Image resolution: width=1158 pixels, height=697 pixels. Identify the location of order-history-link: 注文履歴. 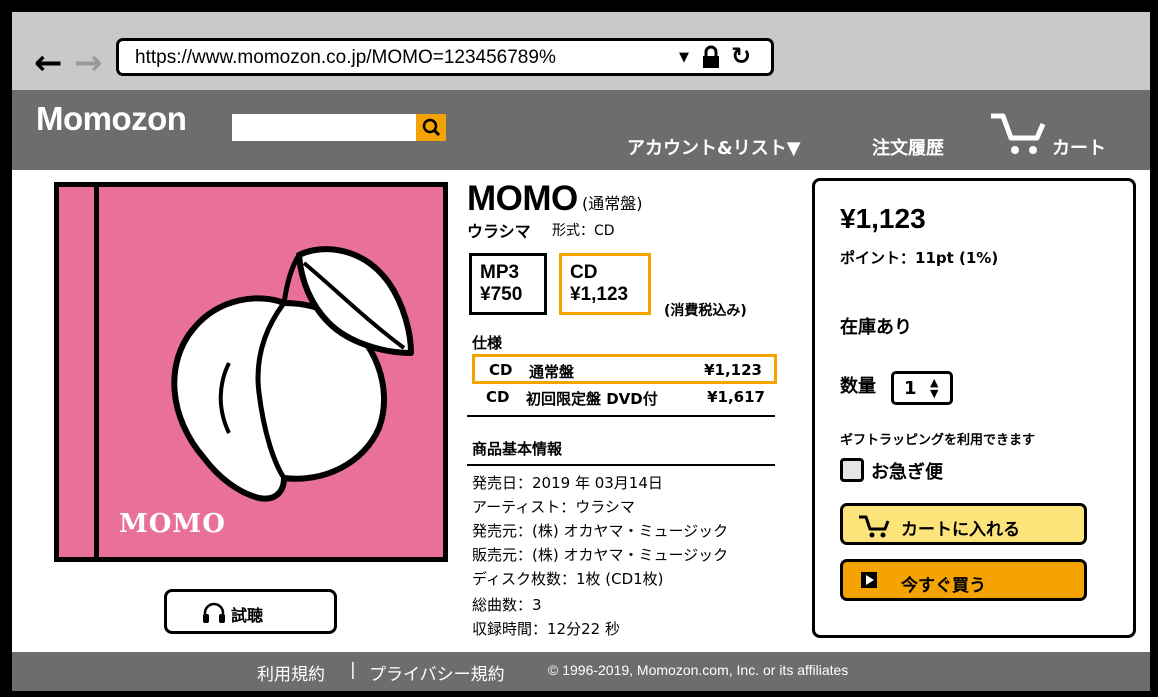
(908, 147).